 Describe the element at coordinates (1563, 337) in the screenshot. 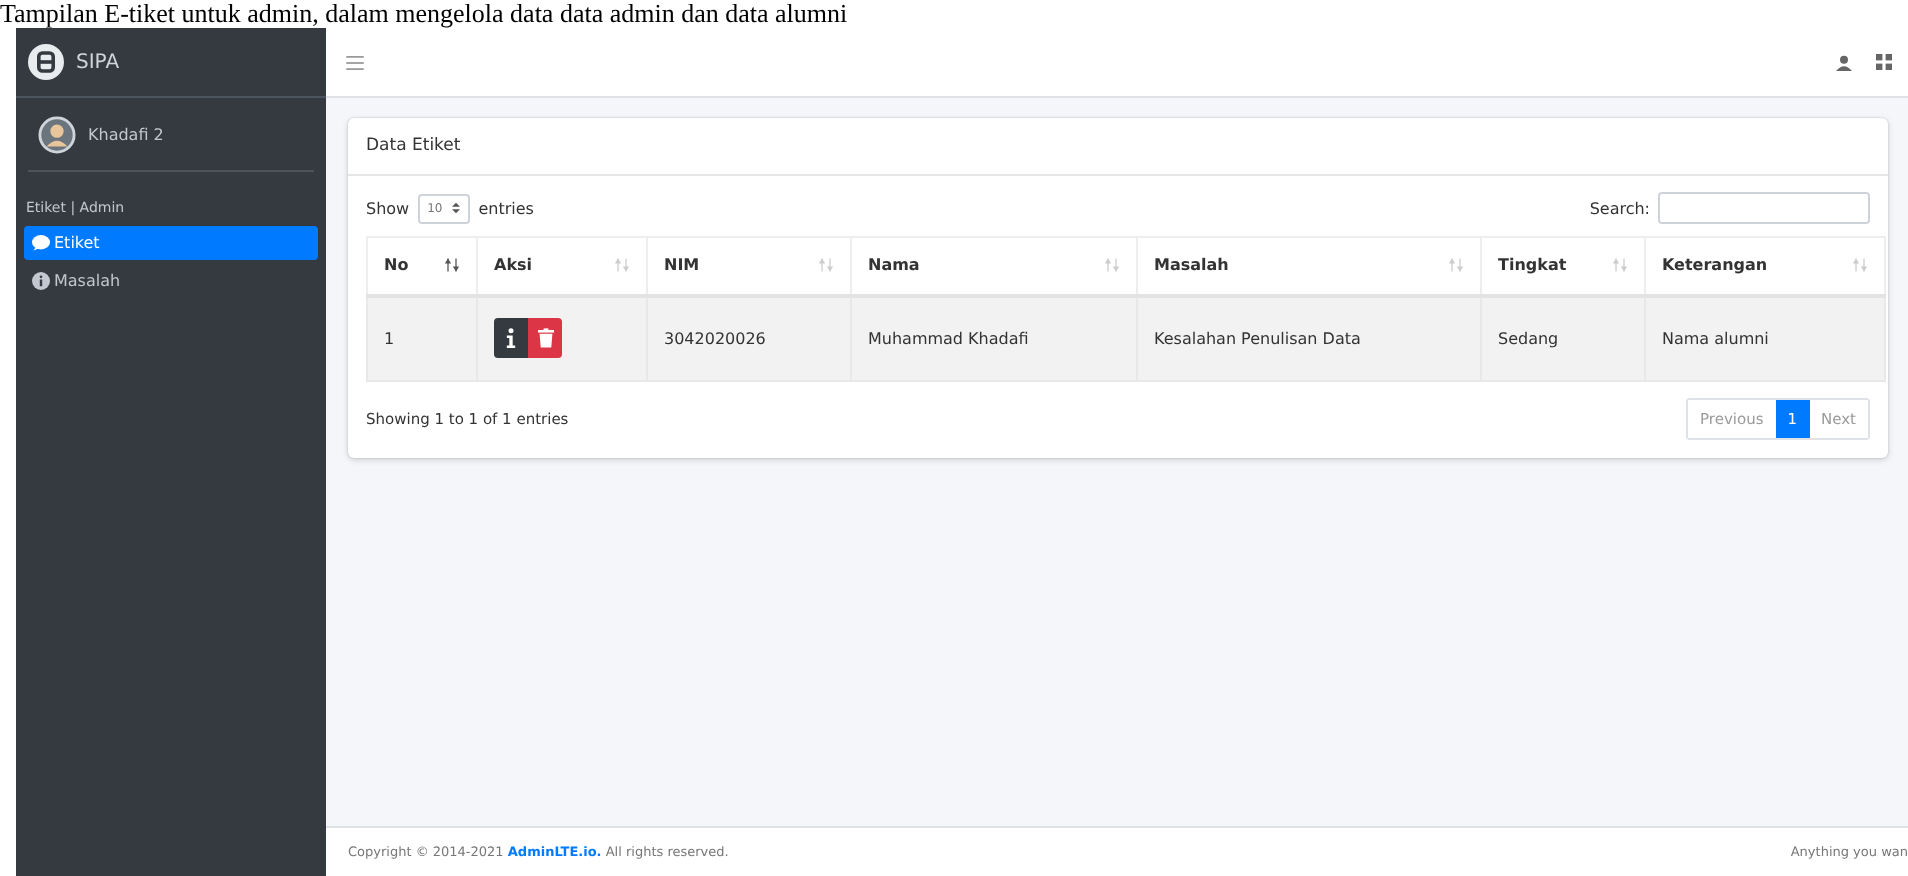

I see `table-cell: Sedang` at that location.